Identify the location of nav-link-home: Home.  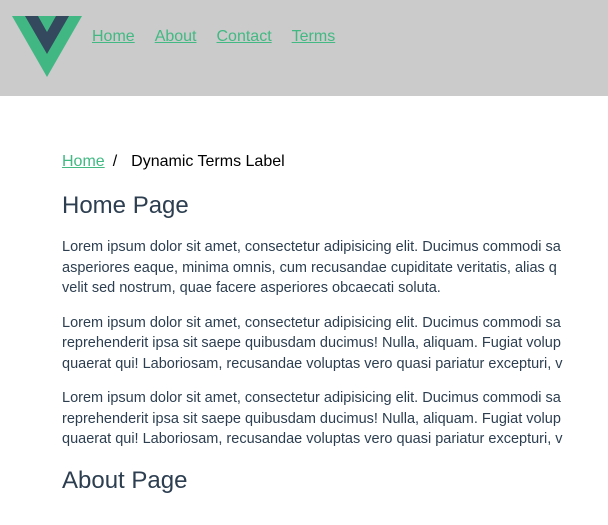
(113, 36).